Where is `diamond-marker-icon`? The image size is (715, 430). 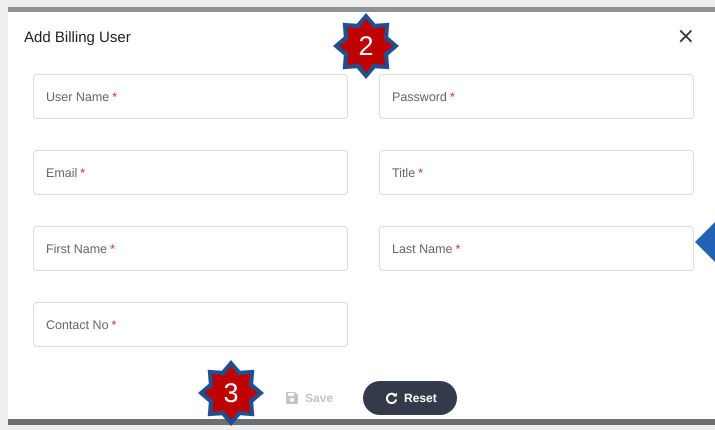
diamond-marker-icon is located at coordinates (705, 242).